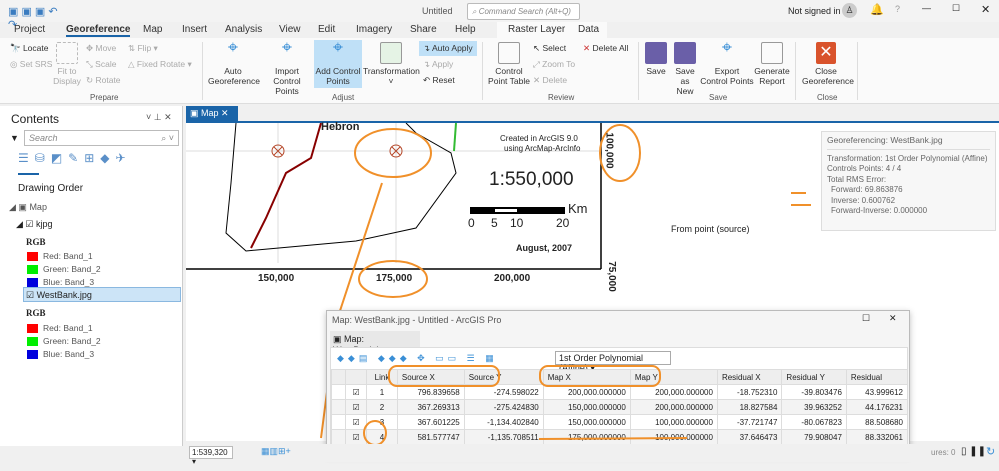  I want to click on reset-button: ↶ Reset, so click(439, 80).